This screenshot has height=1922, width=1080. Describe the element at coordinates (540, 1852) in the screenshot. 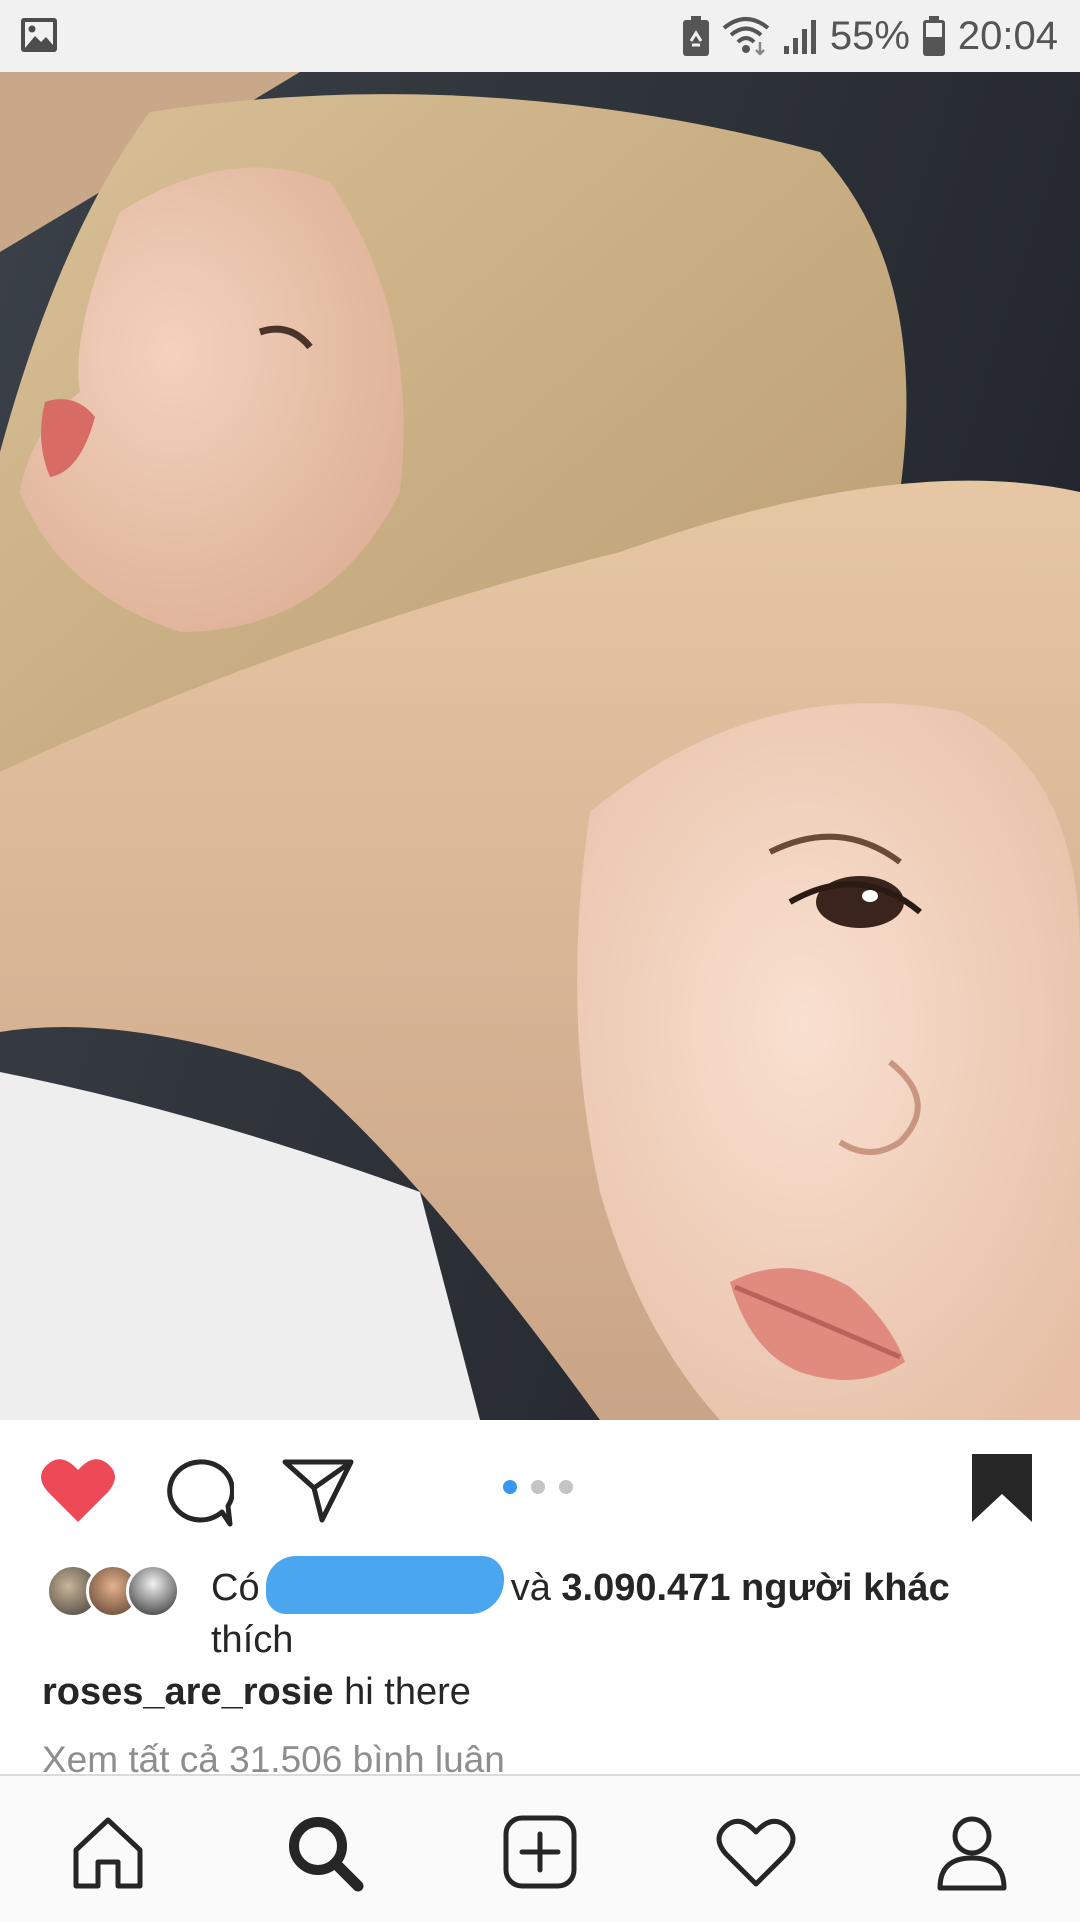

I see `add-post-icon` at that location.